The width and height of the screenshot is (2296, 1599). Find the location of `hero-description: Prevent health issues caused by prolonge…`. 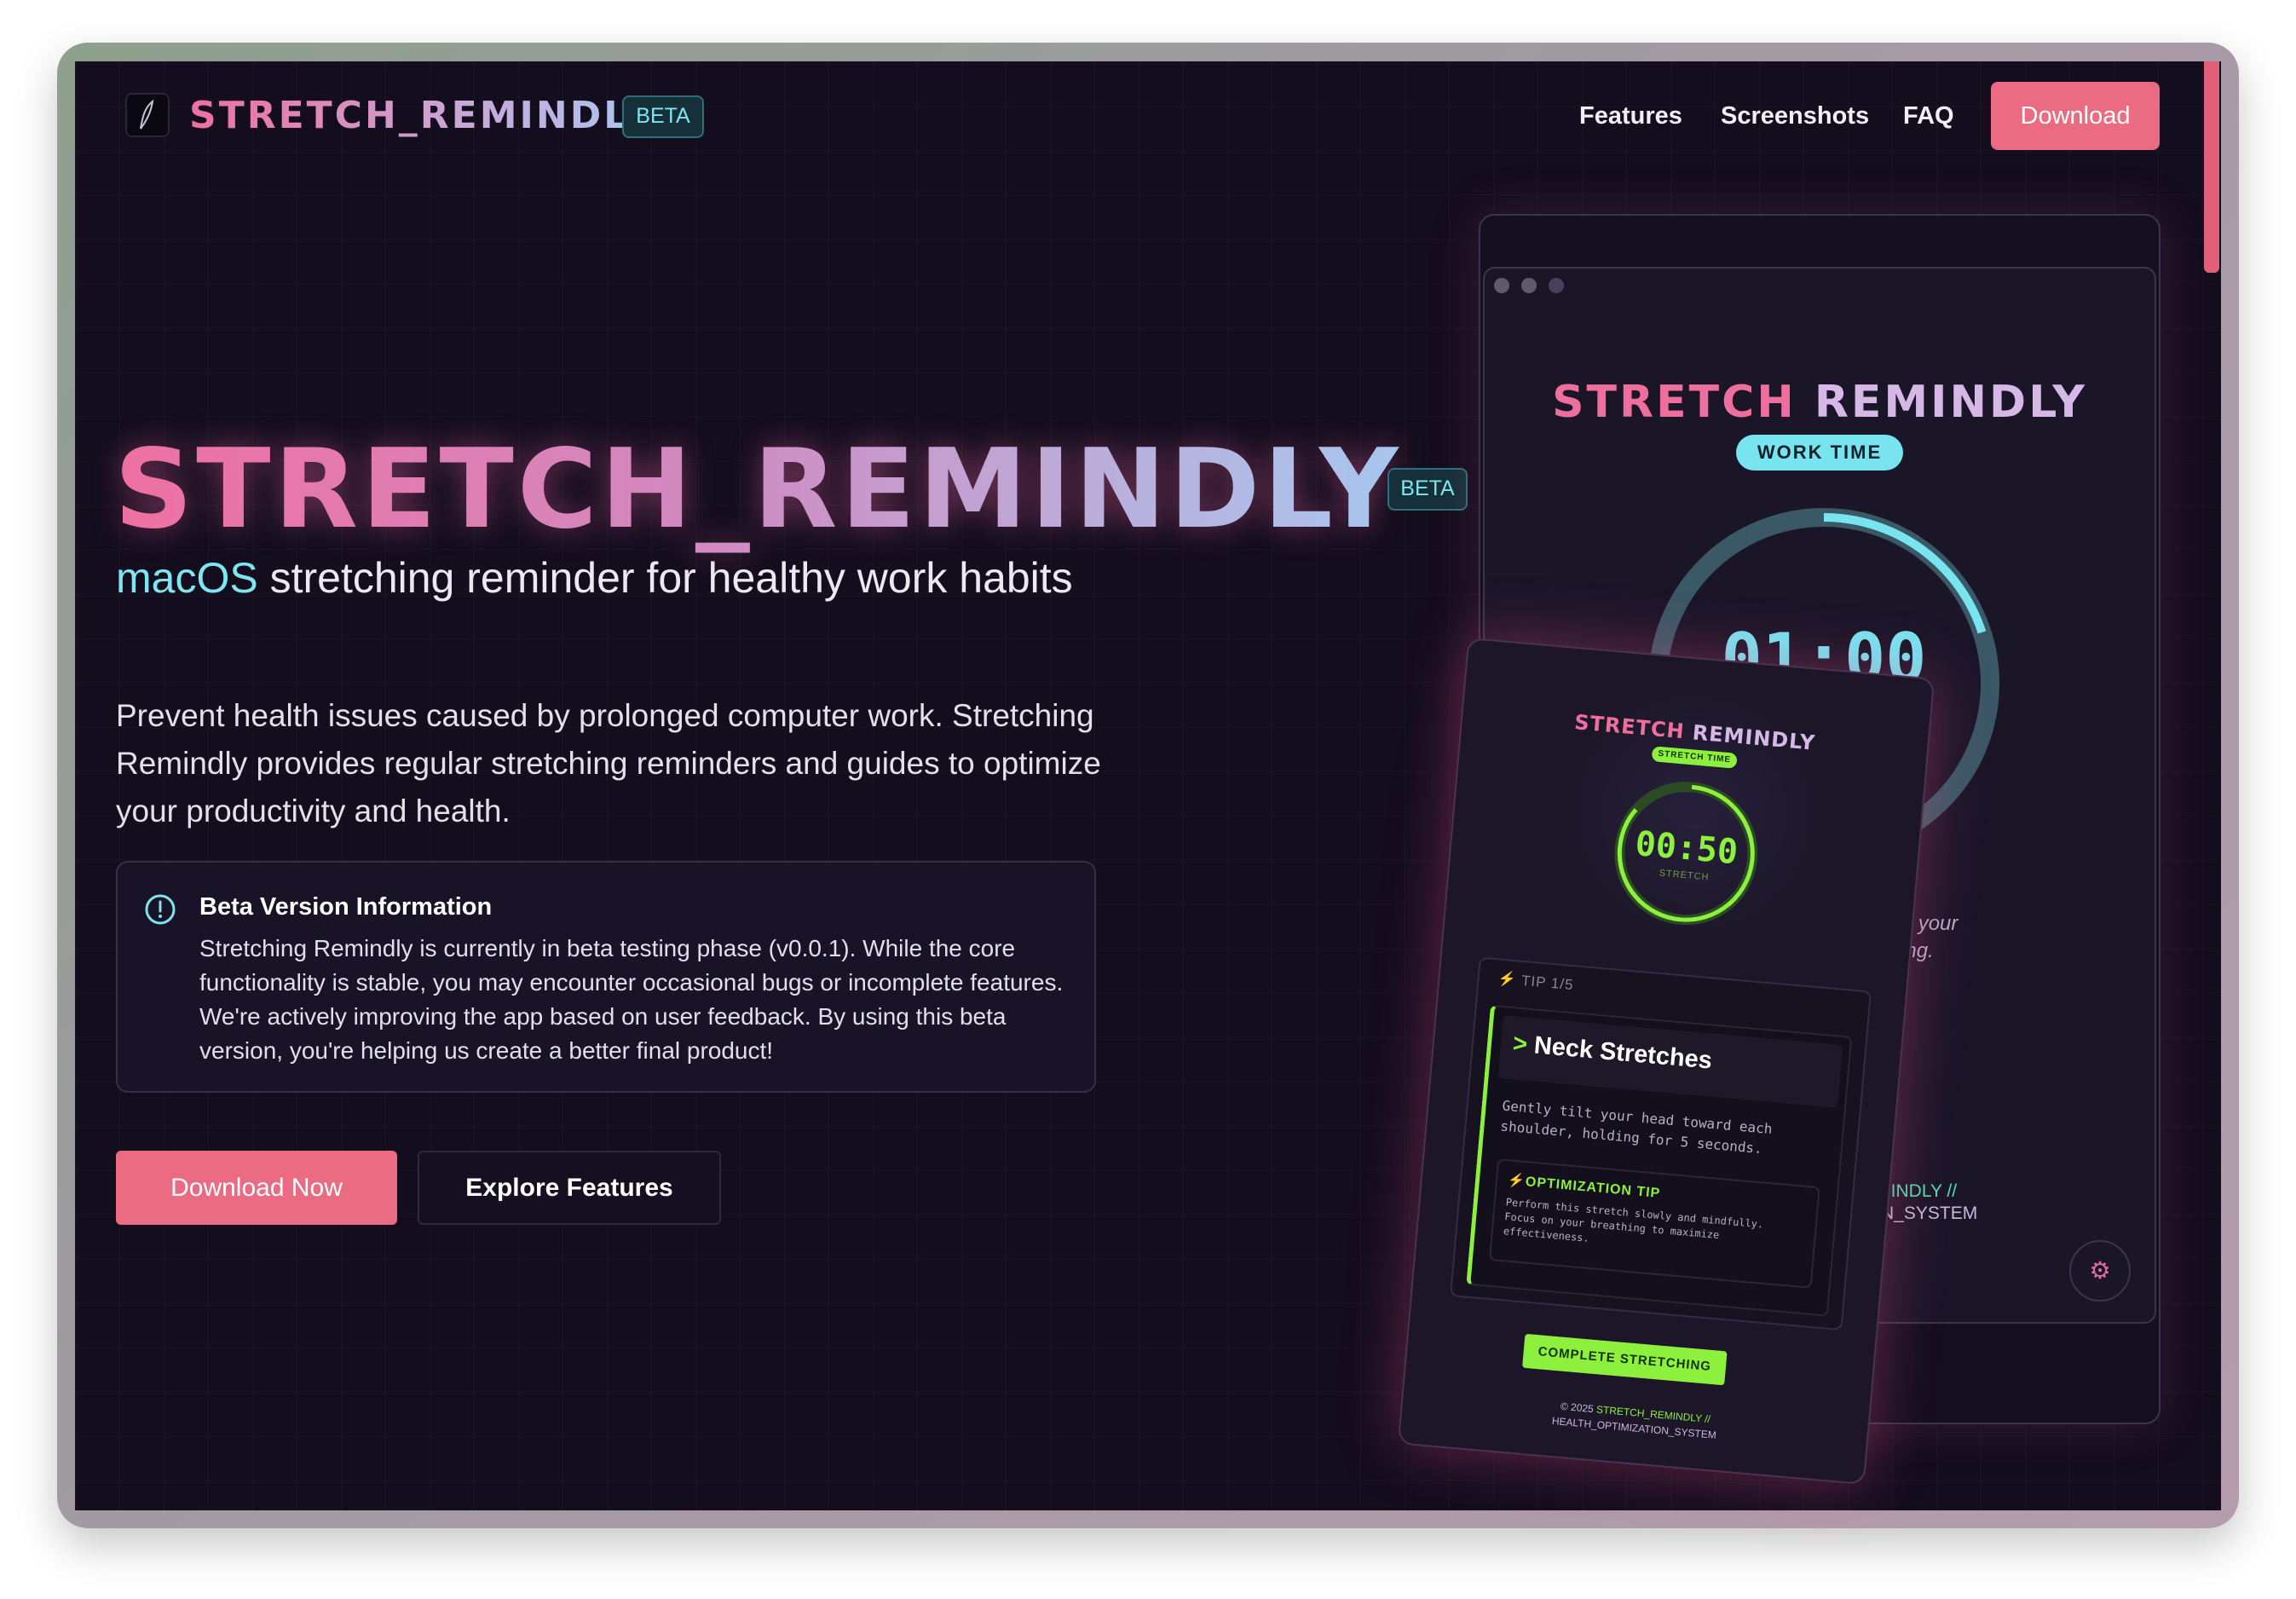

hero-description: Prevent health issues caused by prolonge… is located at coordinates (608, 763).